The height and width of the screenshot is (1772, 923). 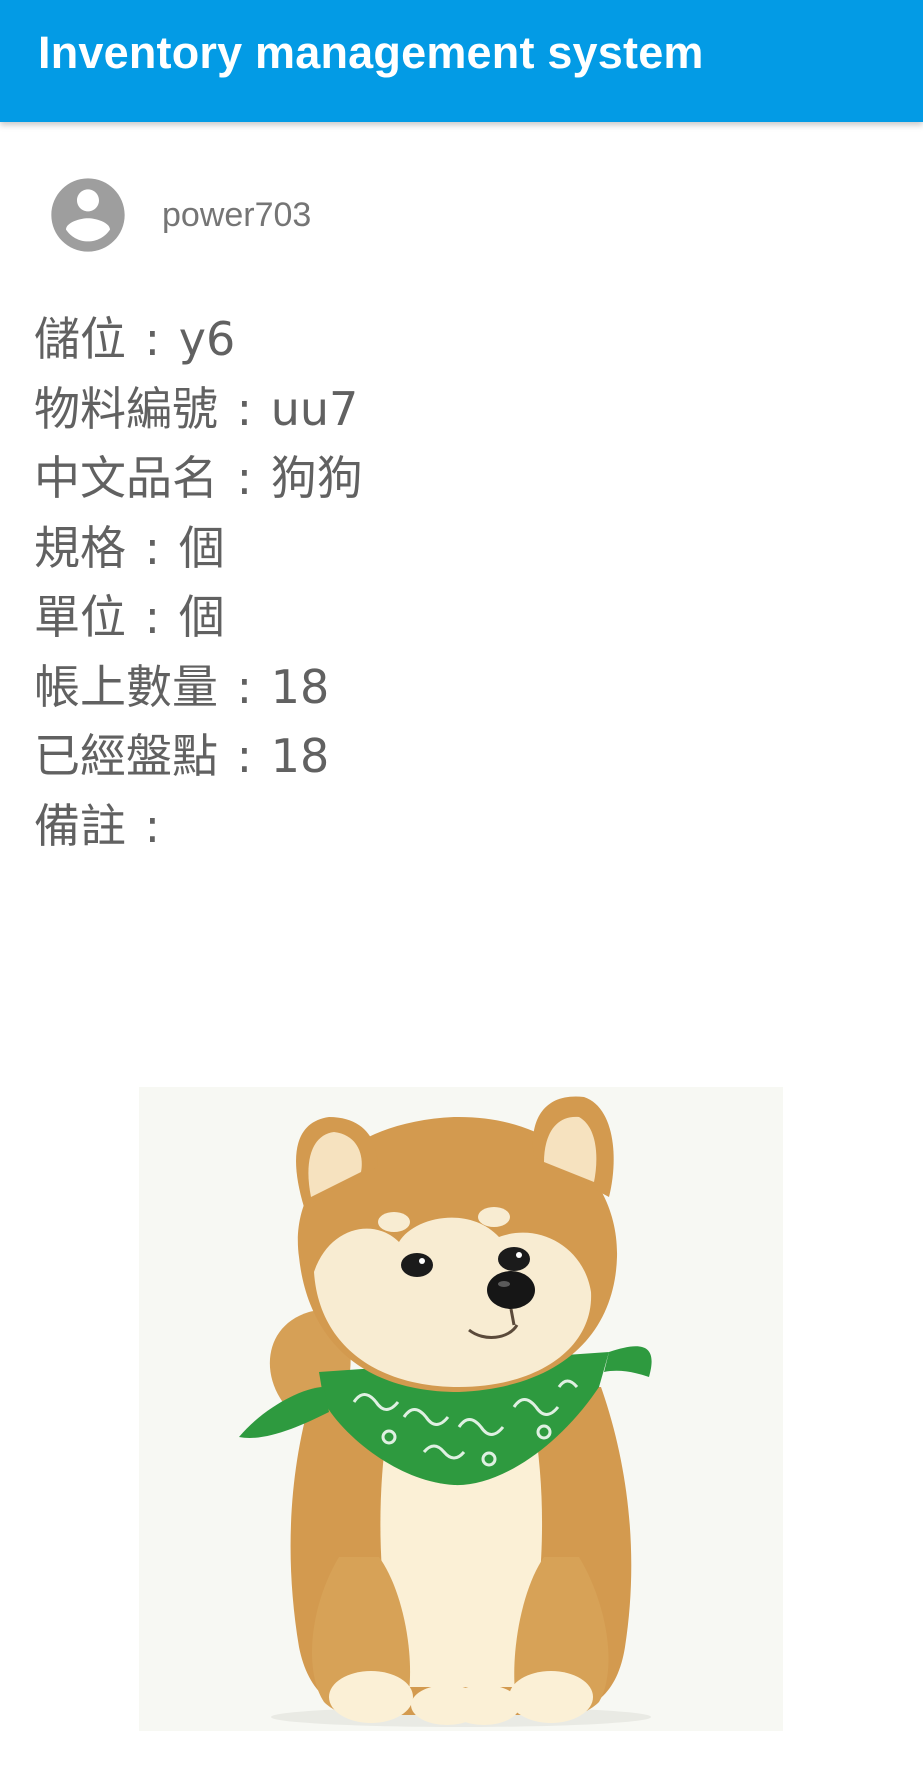 What do you see at coordinates (207, 339) in the screenshot?
I see `detail-value: y6` at bounding box center [207, 339].